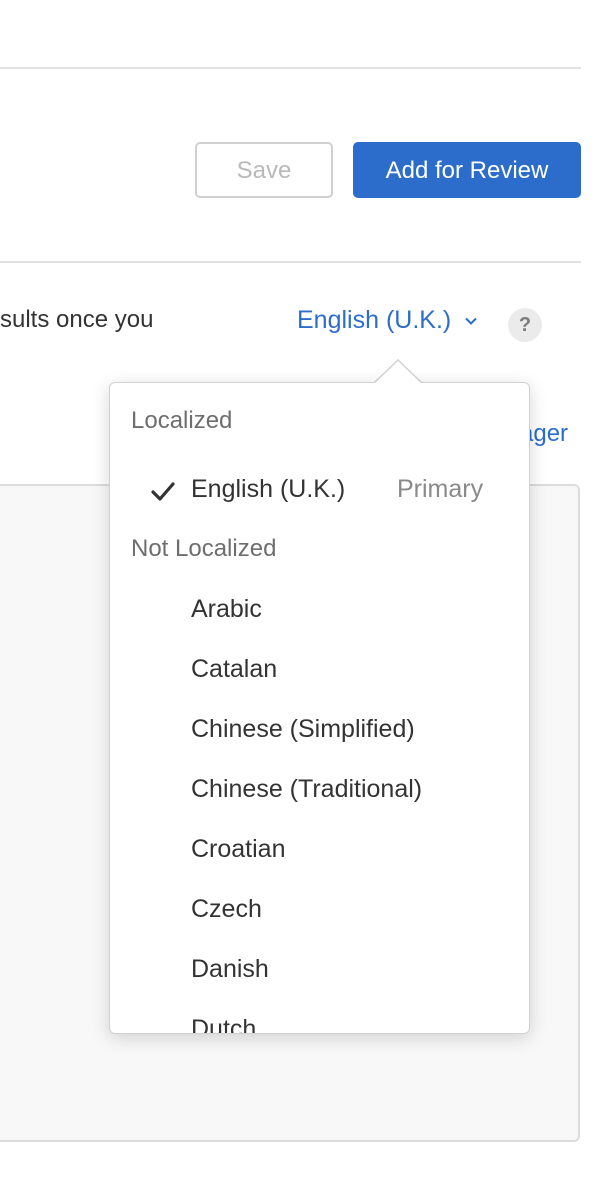 The image size is (610, 1182). I want to click on language-selector-label: English (U.K.), so click(374, 320).